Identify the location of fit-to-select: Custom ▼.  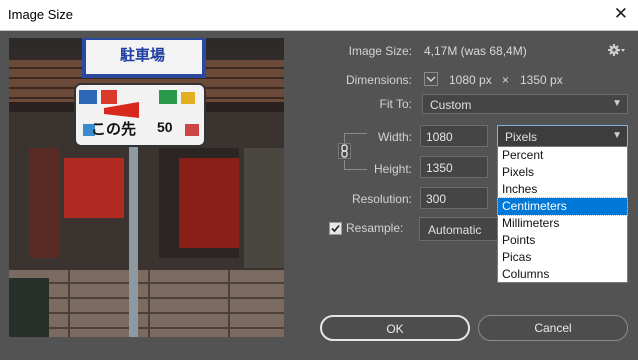
(525, 104).